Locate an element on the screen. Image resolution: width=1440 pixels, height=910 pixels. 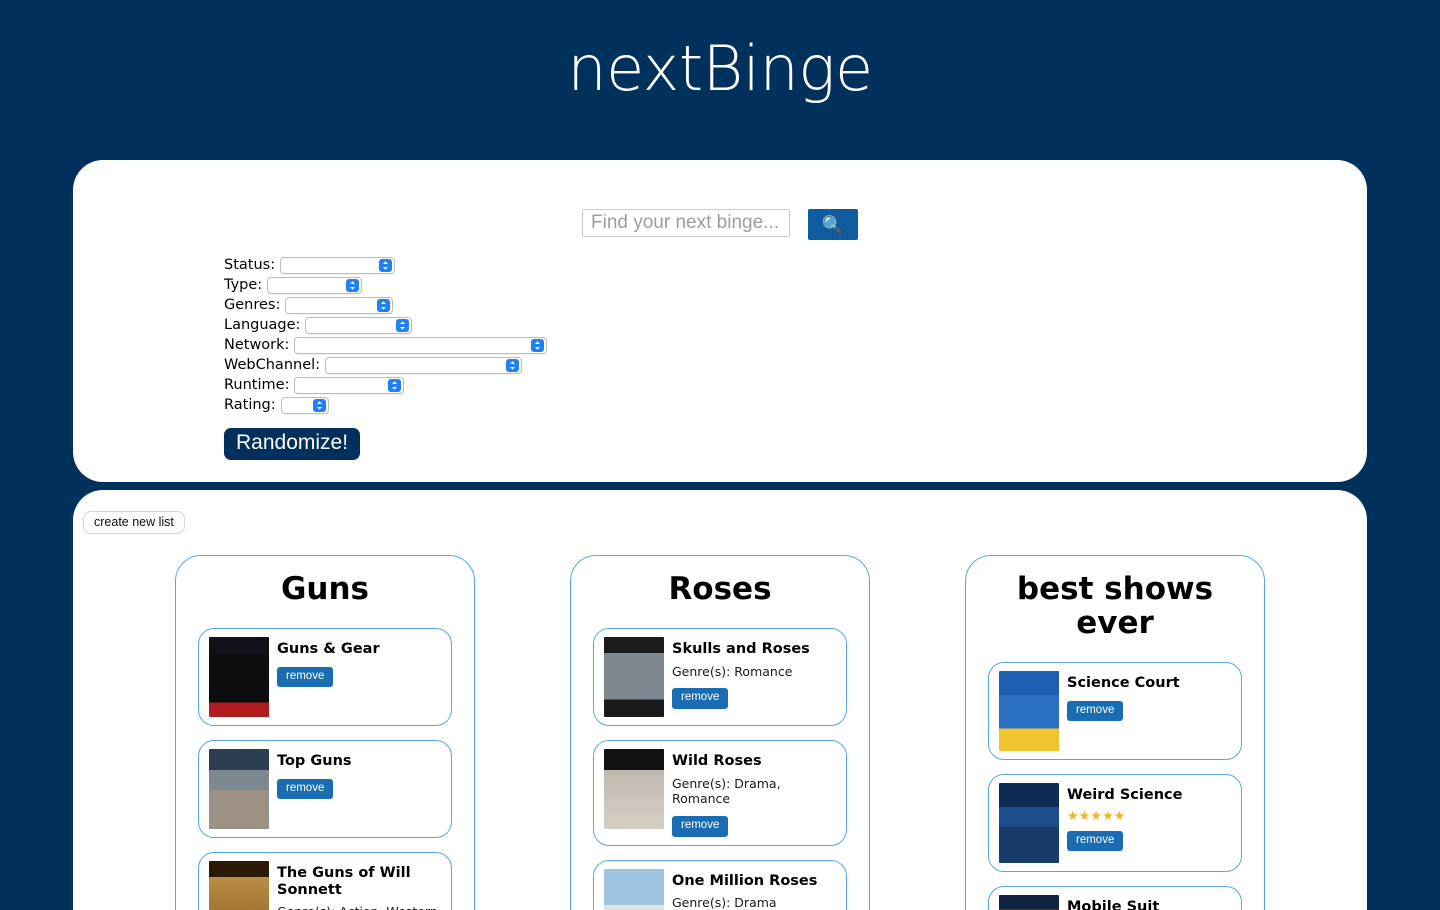
list-card-guns: Guns Guns & Gear remove Top Guns remove is located at coordinates (325, 732).